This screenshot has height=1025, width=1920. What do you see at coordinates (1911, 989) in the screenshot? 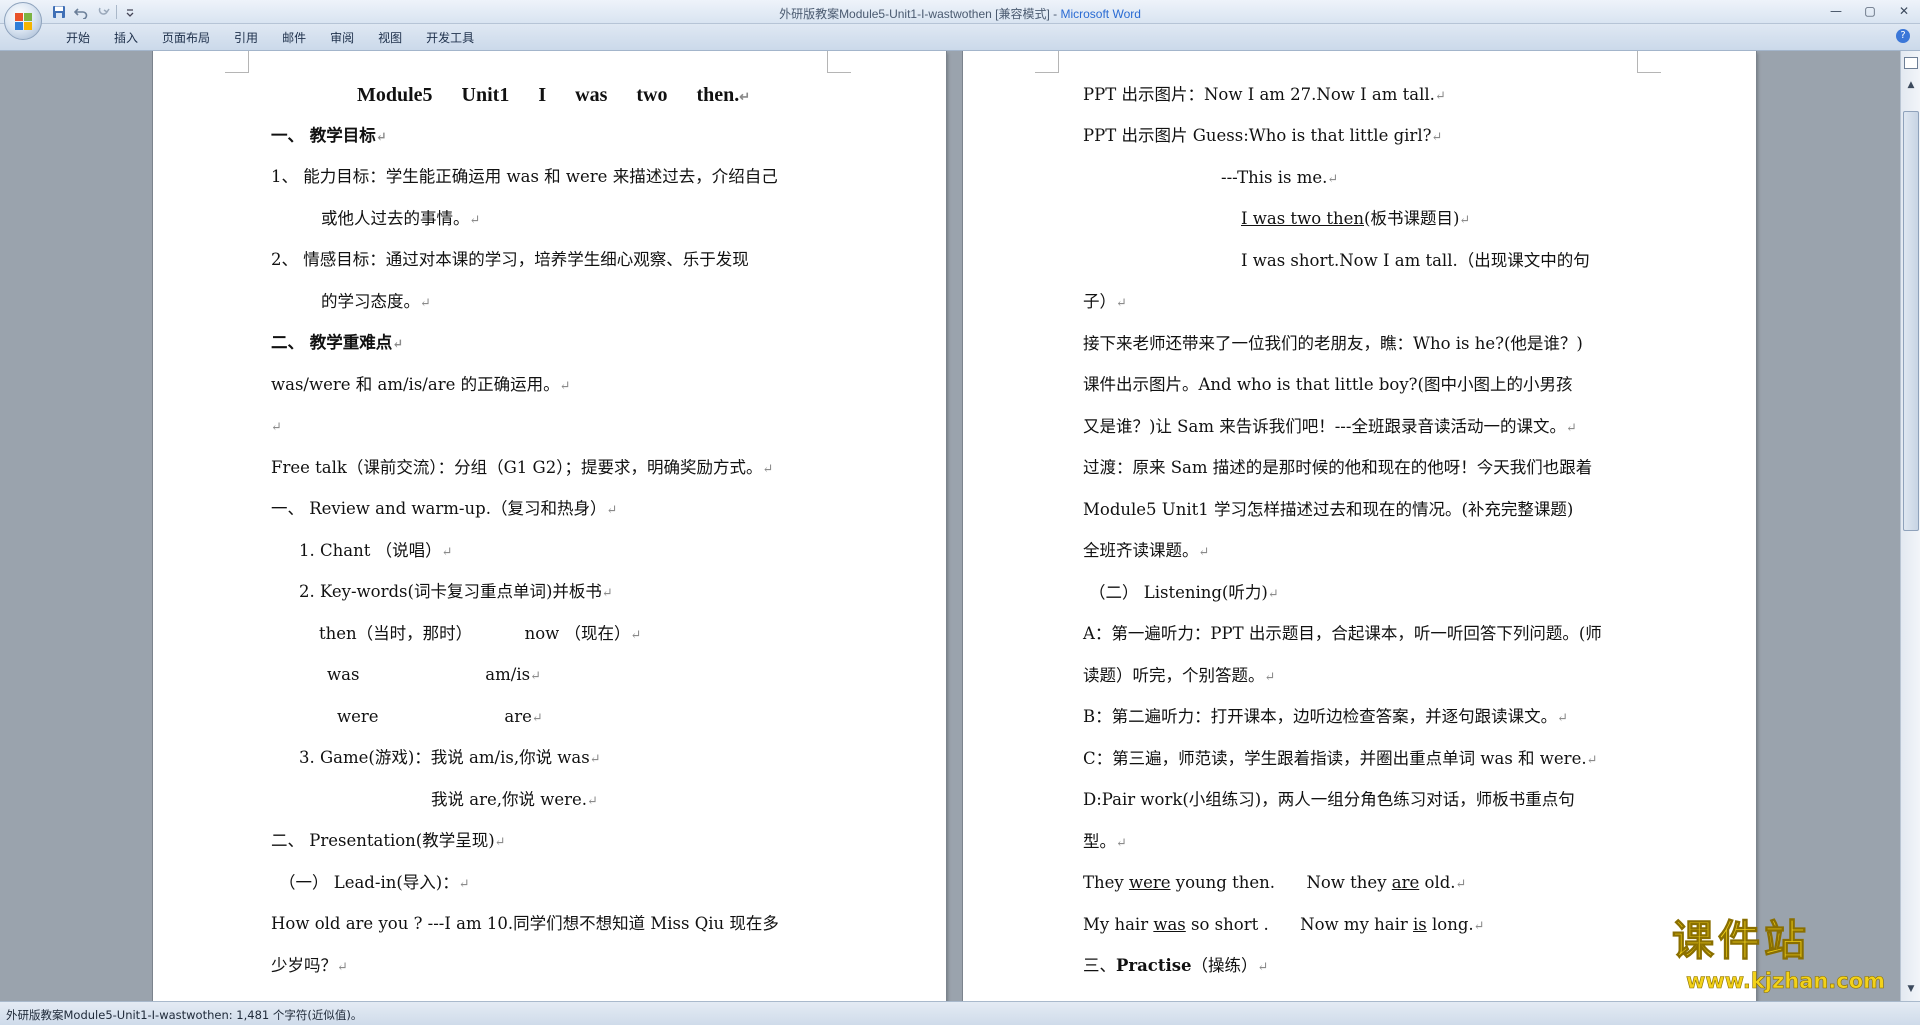
I see `scroll-down-button: ▼` at bounding box center [1911, 989].